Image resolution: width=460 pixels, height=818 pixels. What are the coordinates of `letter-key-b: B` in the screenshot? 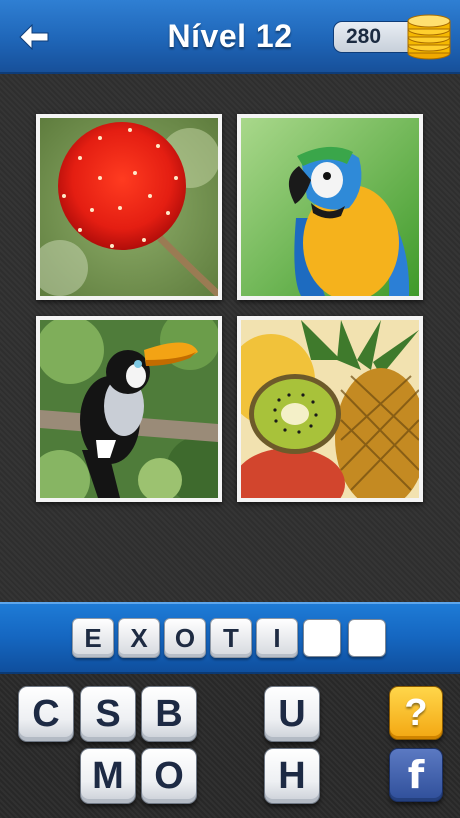 It's located at (169, 714).